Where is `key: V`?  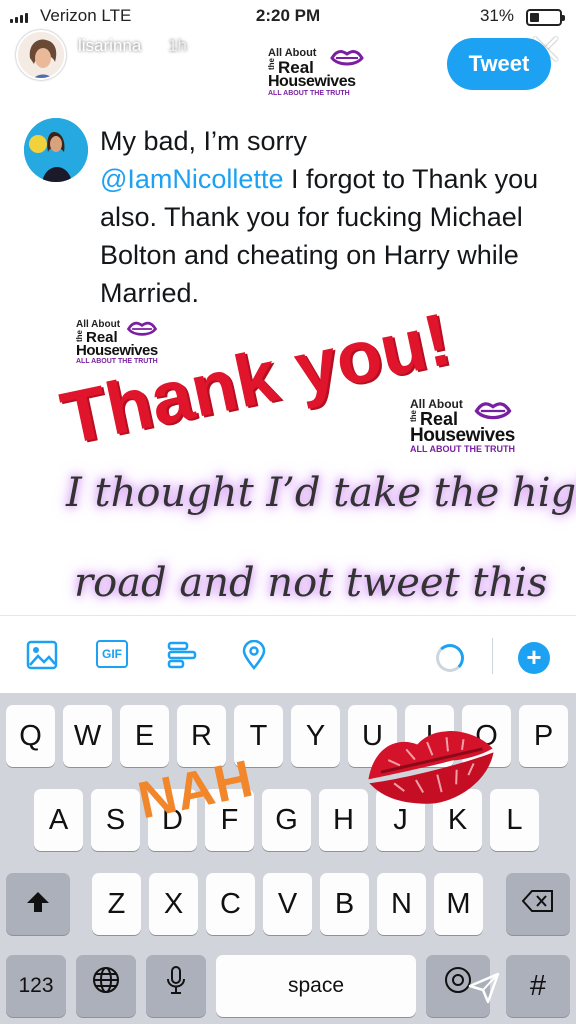 key: V is located at coordinates (287, 904).